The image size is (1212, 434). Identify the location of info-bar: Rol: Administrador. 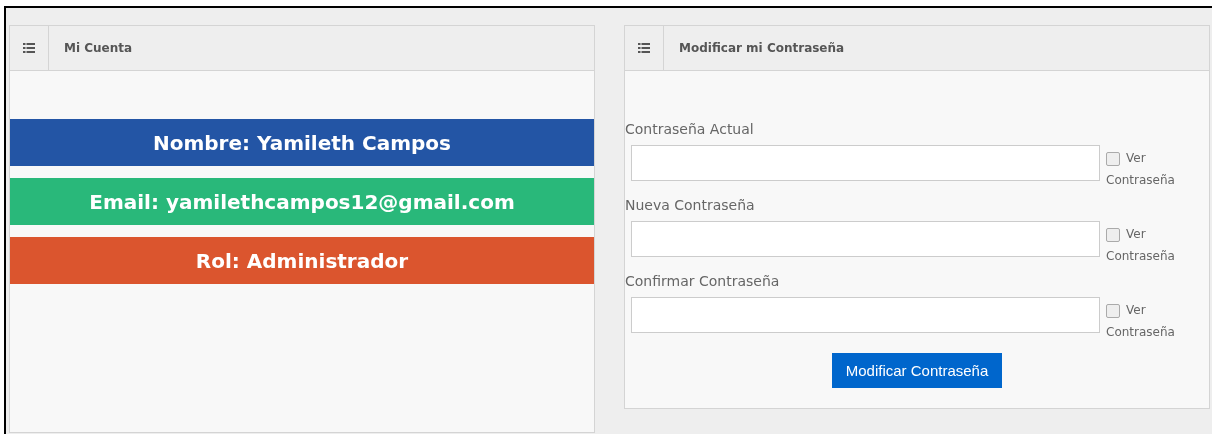
(302, 260).